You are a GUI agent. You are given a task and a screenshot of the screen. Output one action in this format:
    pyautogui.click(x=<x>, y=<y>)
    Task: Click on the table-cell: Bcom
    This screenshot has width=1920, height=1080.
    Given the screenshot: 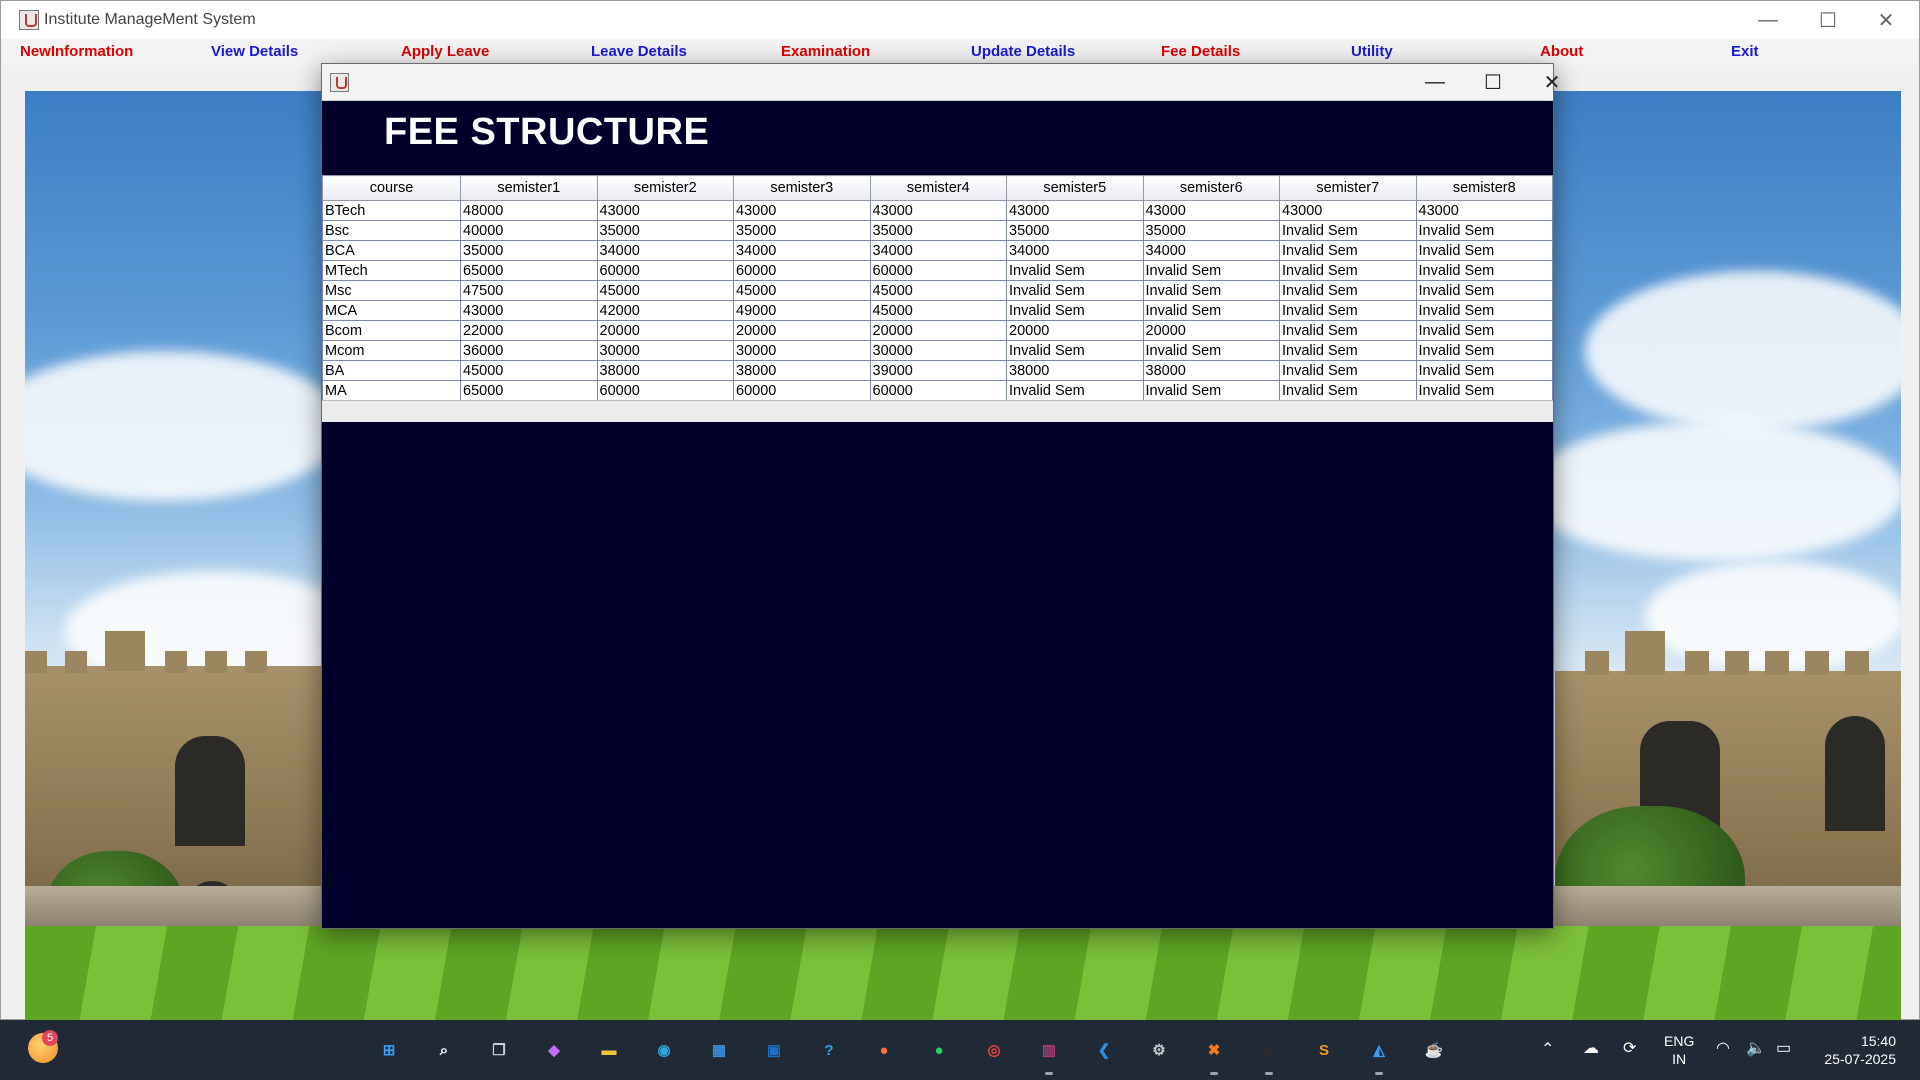 What is the action you would take?
    pyautogui.click(x=391, y=330)
    